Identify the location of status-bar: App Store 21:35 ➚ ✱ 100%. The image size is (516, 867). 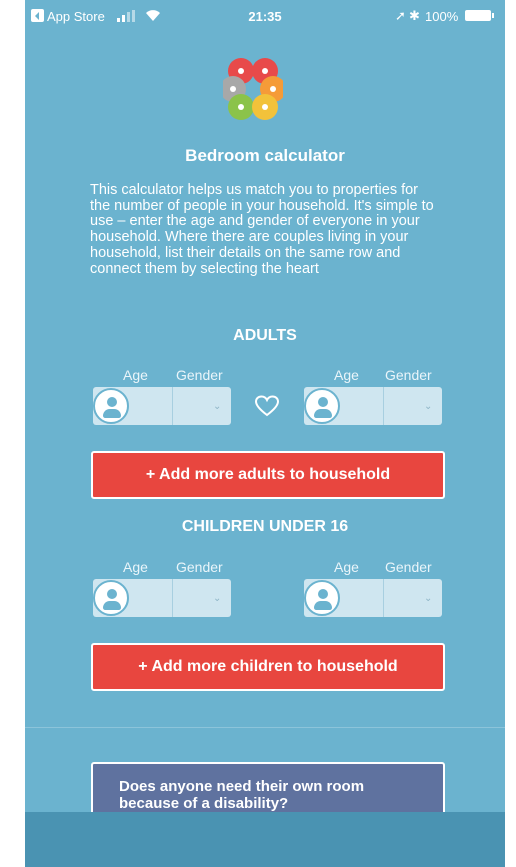
(265, 17).